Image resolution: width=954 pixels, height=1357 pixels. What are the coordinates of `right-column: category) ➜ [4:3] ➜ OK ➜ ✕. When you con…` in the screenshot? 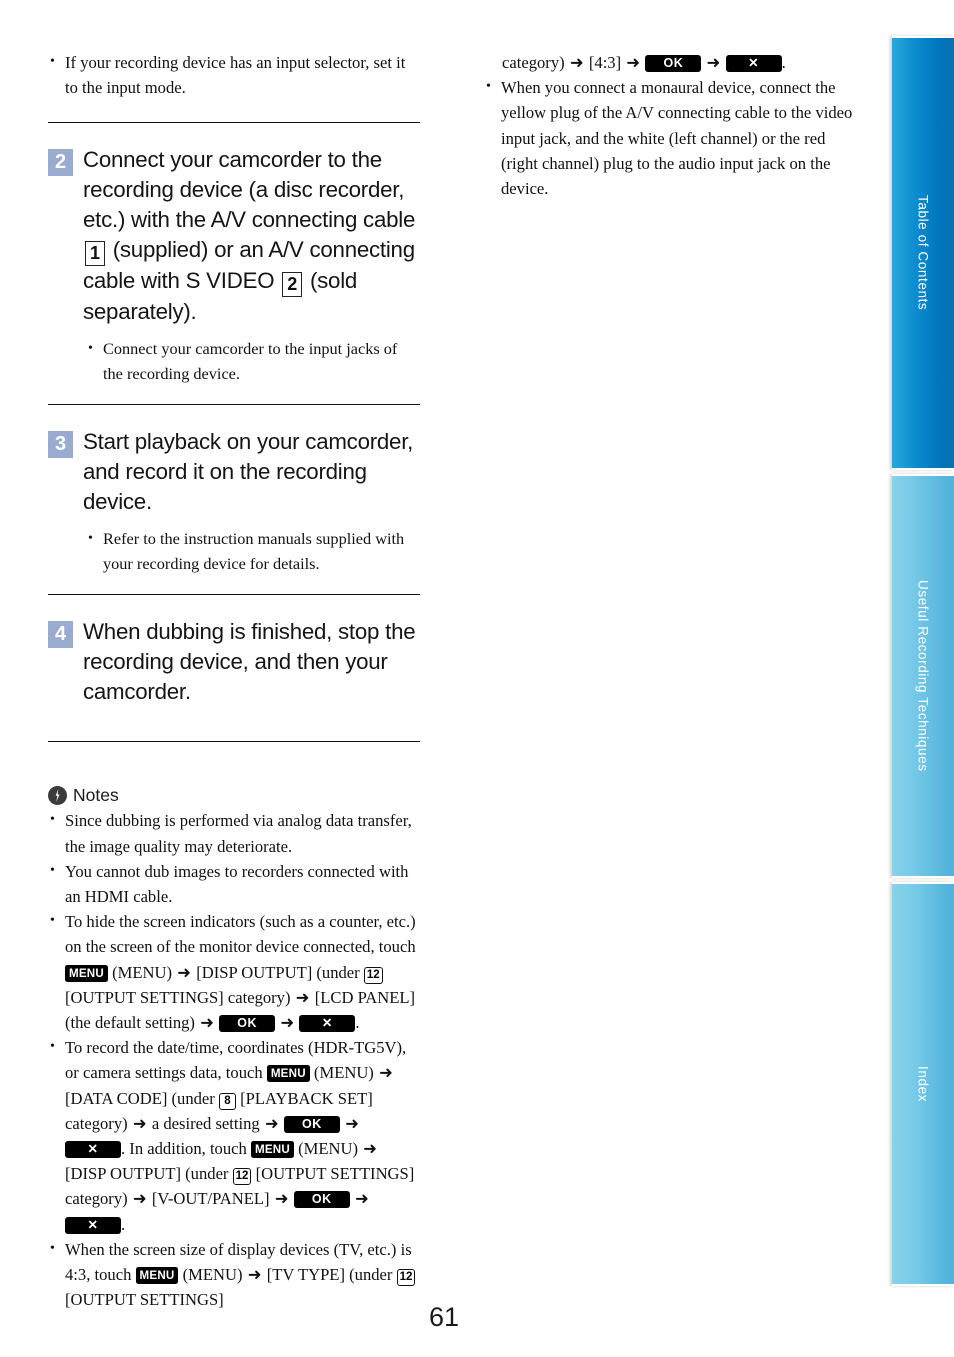 It's located at (670, 125).